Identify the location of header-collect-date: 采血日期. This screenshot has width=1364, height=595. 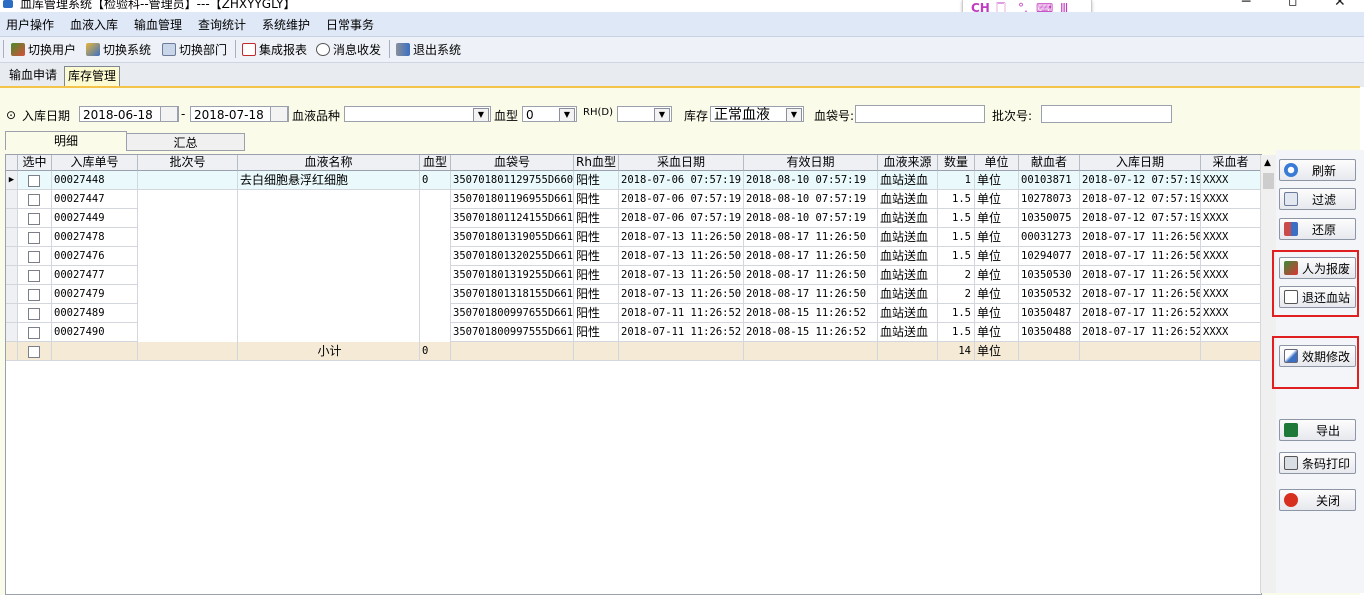
(681, 163).